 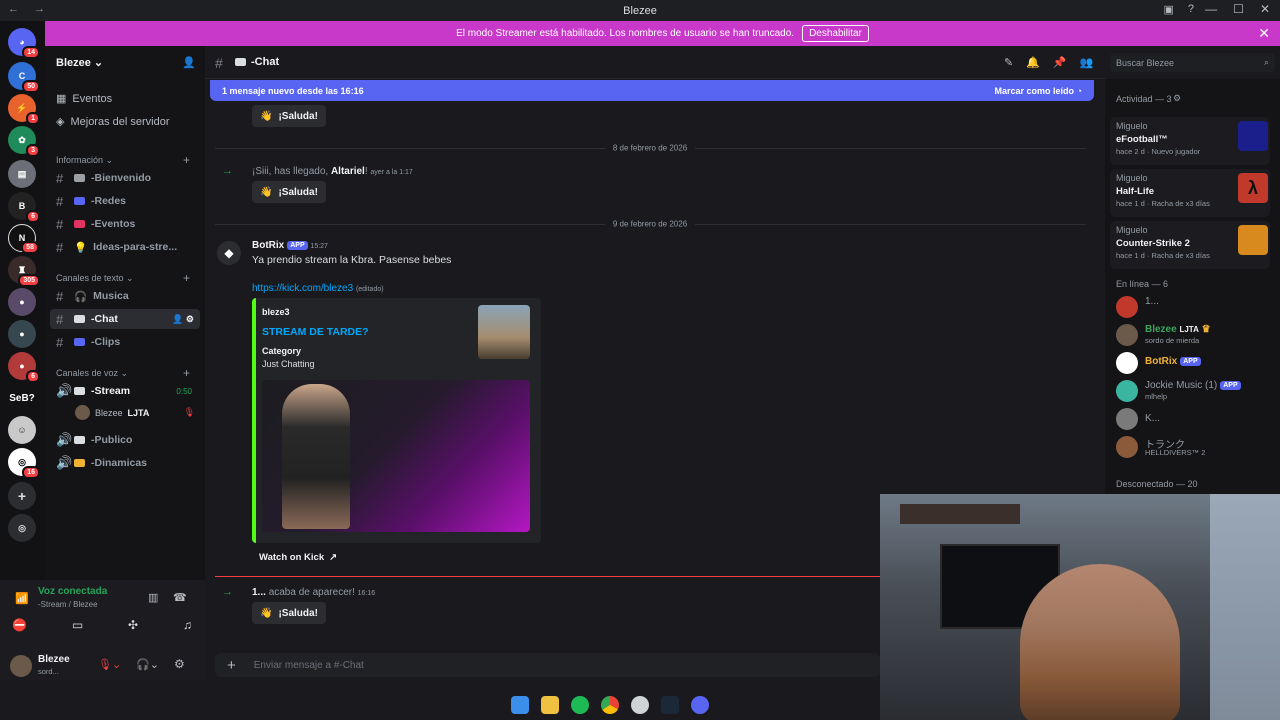 What do you see at coordinates (1196, 363) in the screenshot?
I see `member-row: BotRix APP` at bounding box center [1196, 363].